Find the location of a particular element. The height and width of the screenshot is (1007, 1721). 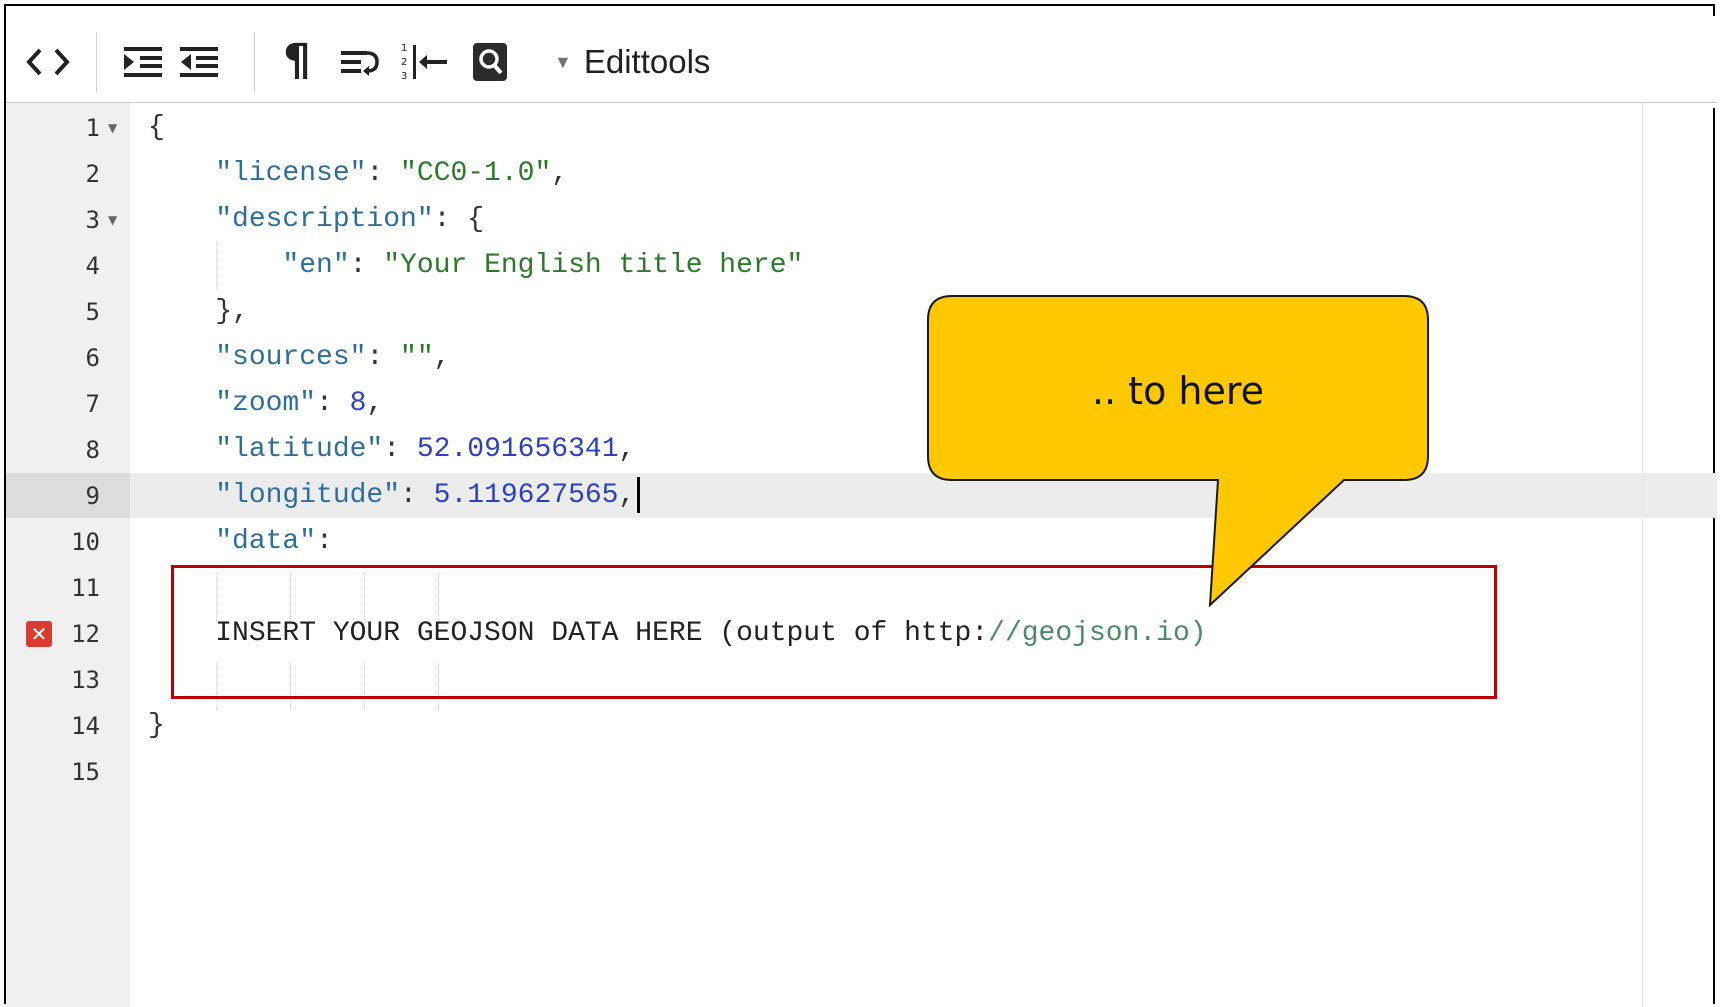

code-text: "sources": "", is located at coordinates (299, 357).